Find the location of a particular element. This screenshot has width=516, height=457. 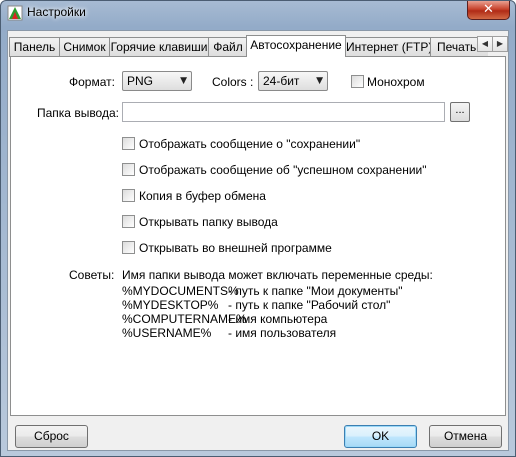

format-value: PNG is located at coordinates (140, 81).